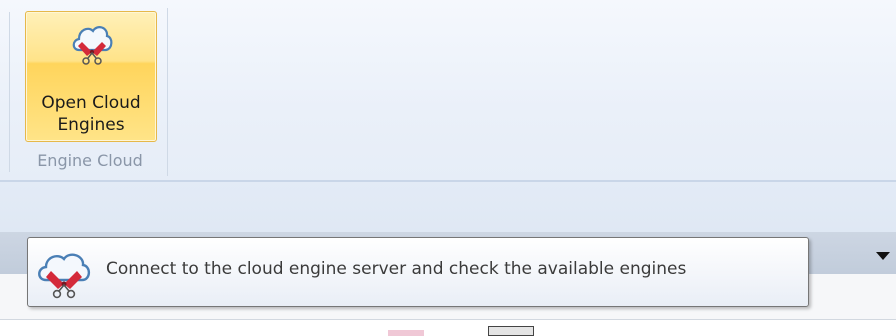 The height and width of the screenshot is (336, 896). Describe the element at coordinates (91, 114) in the screenshot. I see `open-cloud-engines-label: Open Cloud Engines` at that location.